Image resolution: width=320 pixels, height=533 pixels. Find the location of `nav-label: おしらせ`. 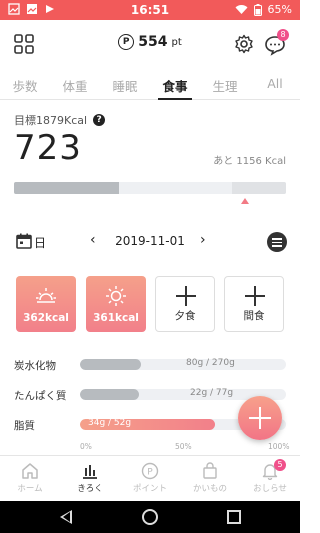

nav-label: おしらせ is located at coordinates (270, 489).